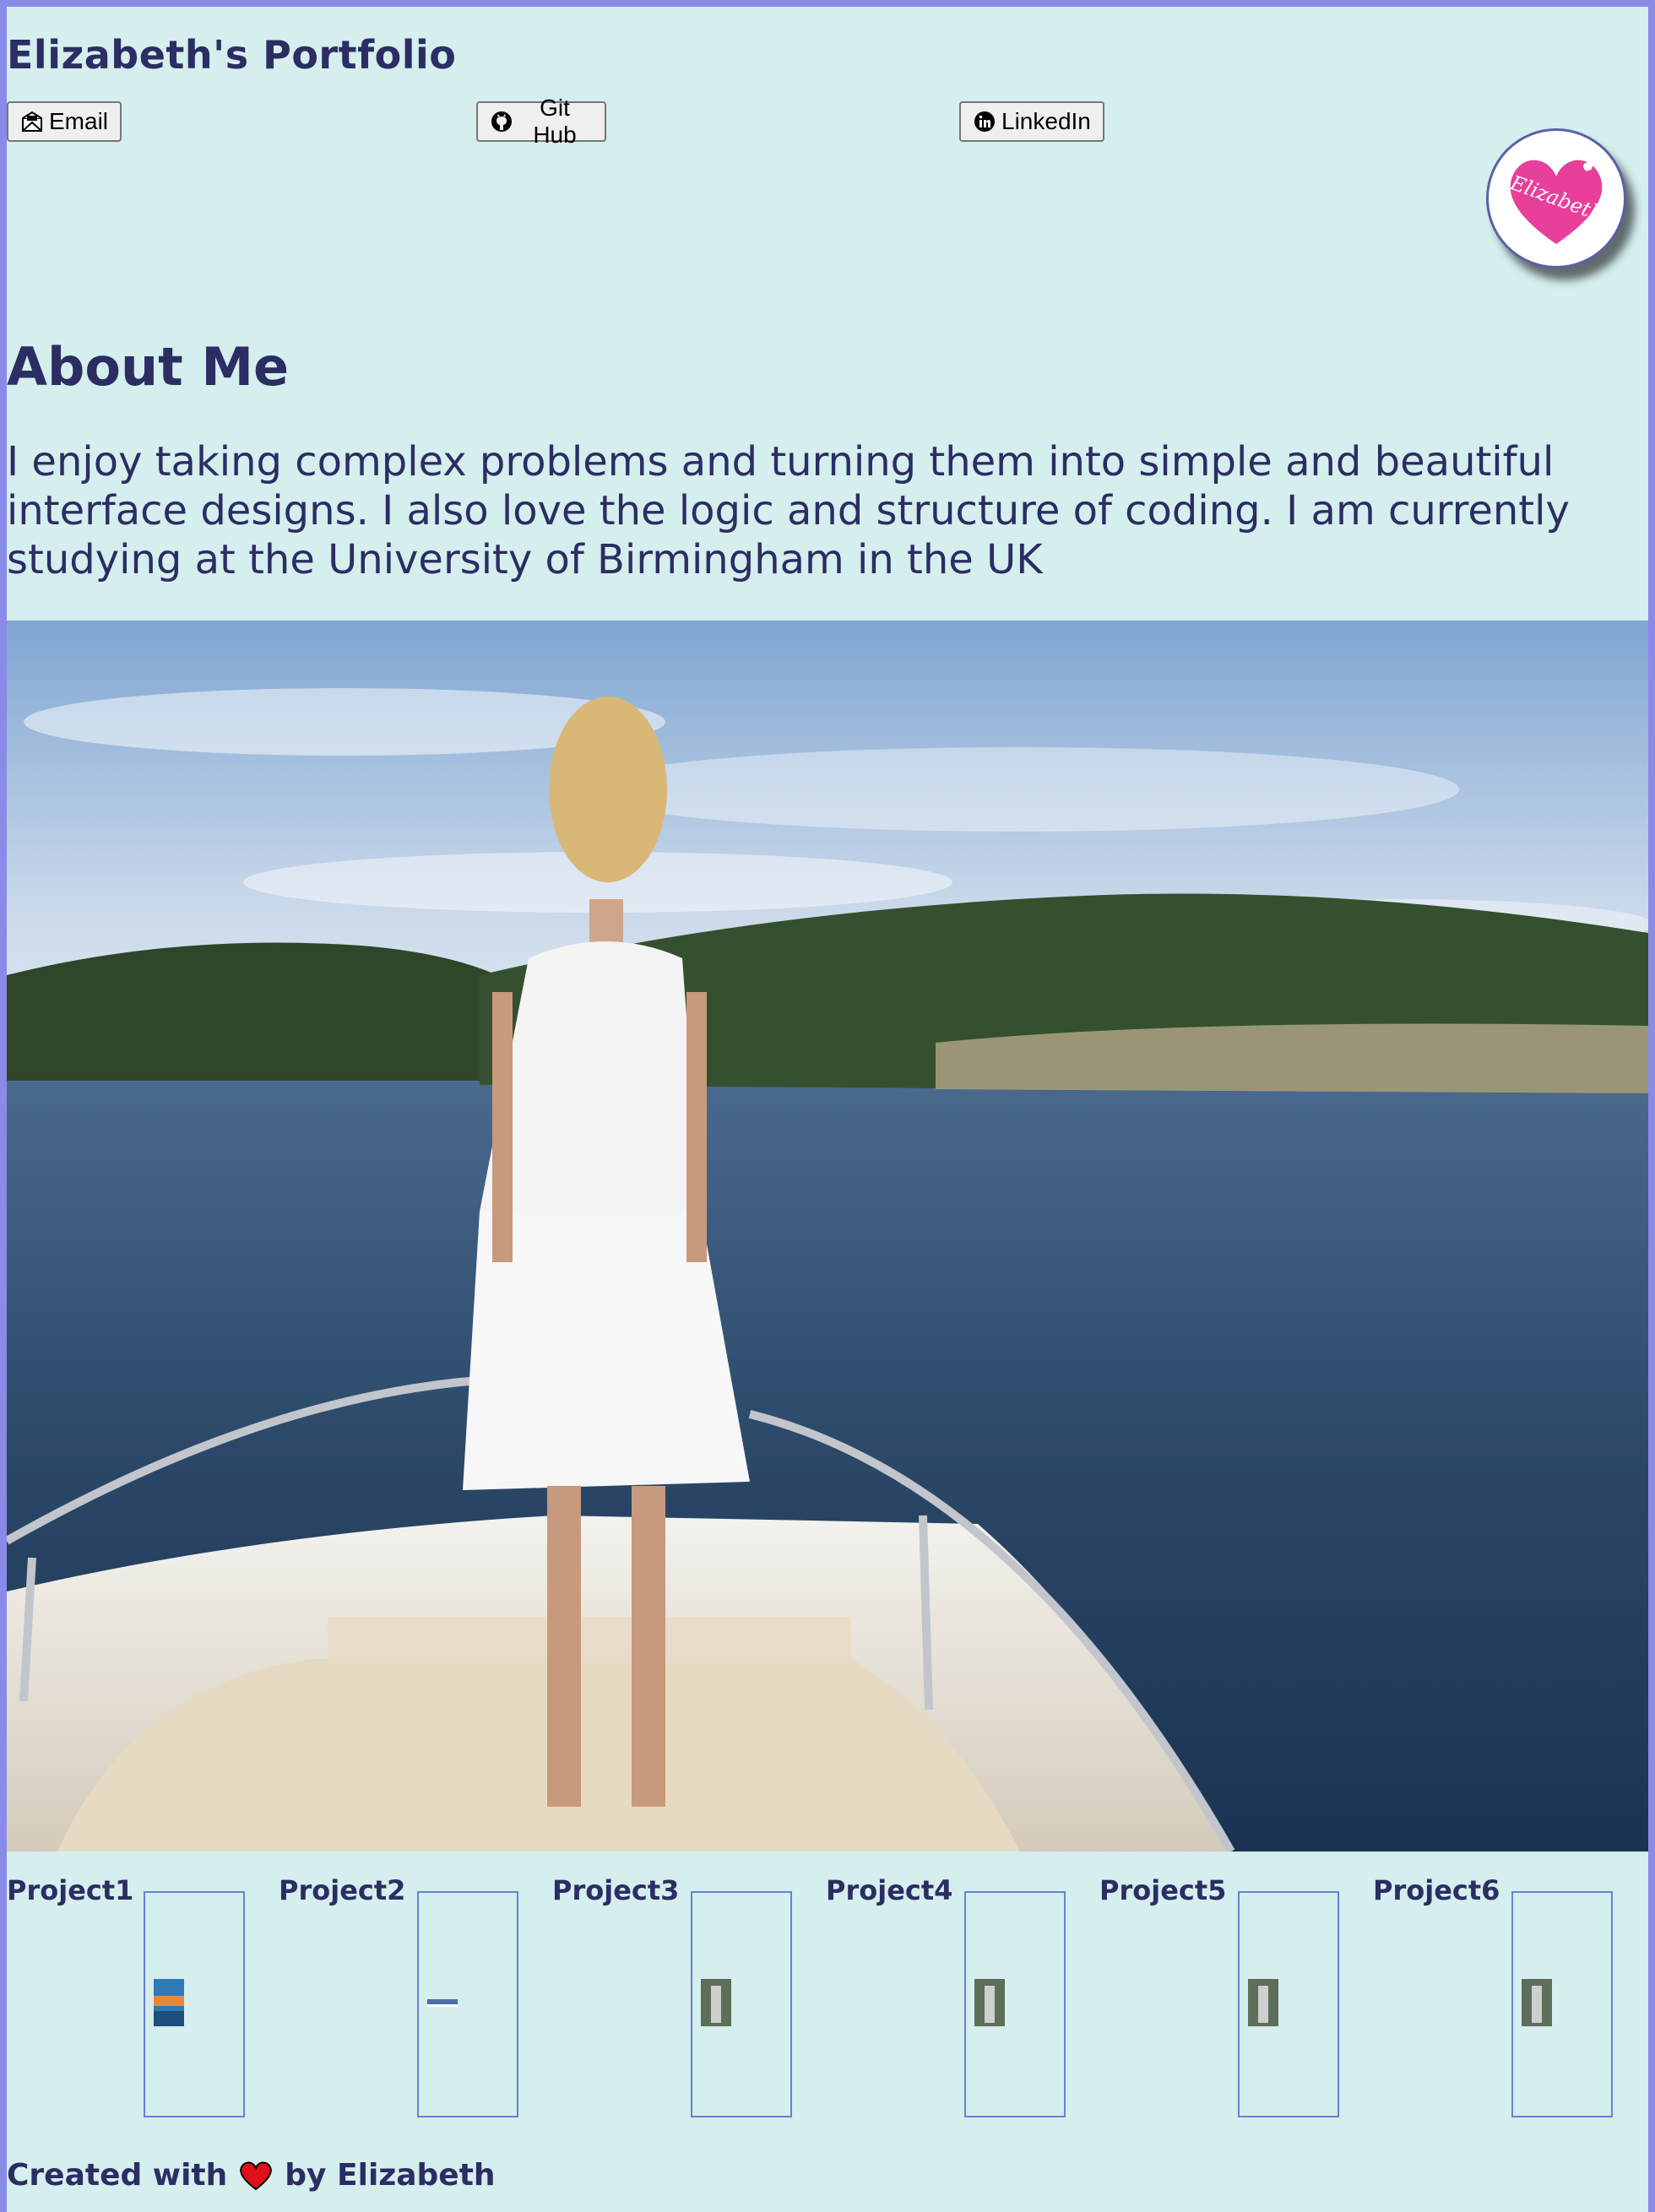 This screenshot has height=2212, width=1655. What do you see at coordinates (467, 2004) in the screenshot?
I see `project-2-frame` at bounding box center [467, 2004].